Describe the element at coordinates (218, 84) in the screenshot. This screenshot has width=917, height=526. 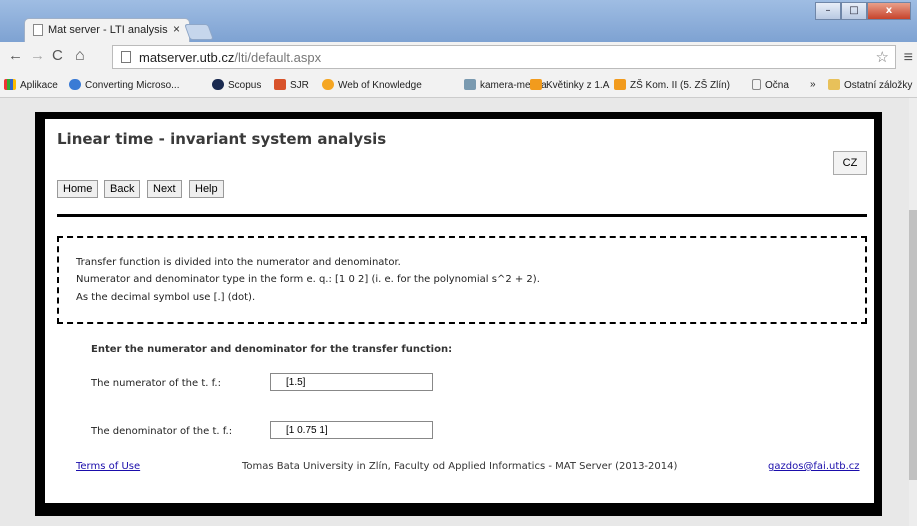
I see `circle-icon` at that location.